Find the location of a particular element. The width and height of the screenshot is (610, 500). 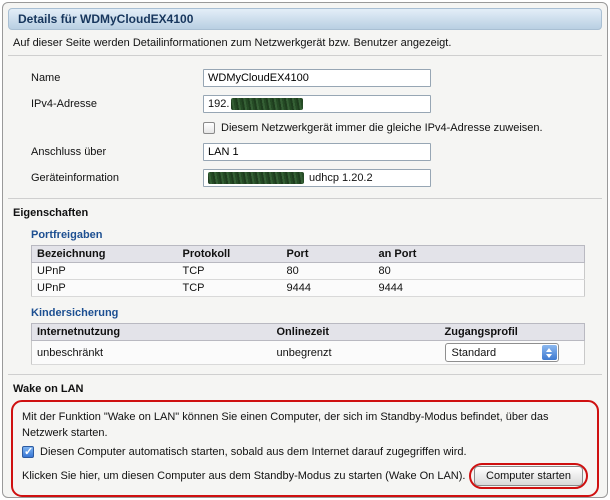

cell-internetnutzung: unbeschränkt is located at coordinates (151, 352).